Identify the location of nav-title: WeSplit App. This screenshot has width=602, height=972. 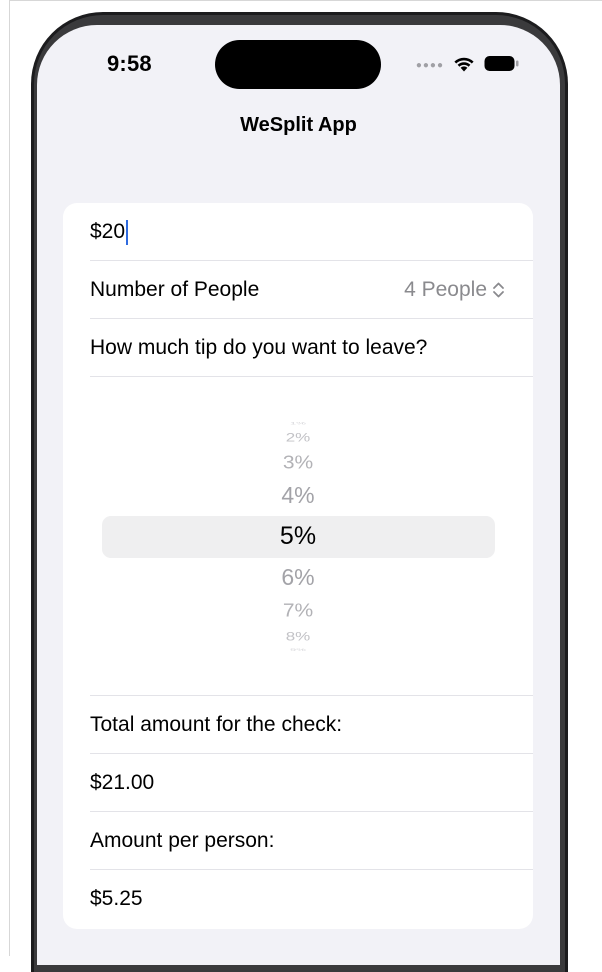
(298, 125).